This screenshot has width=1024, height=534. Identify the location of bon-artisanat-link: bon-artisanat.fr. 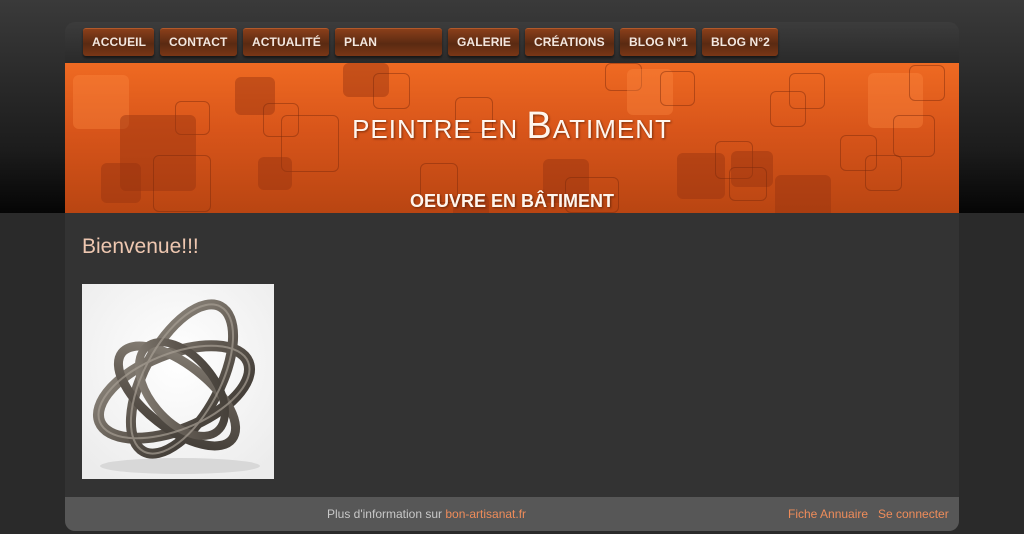
(485, 514).